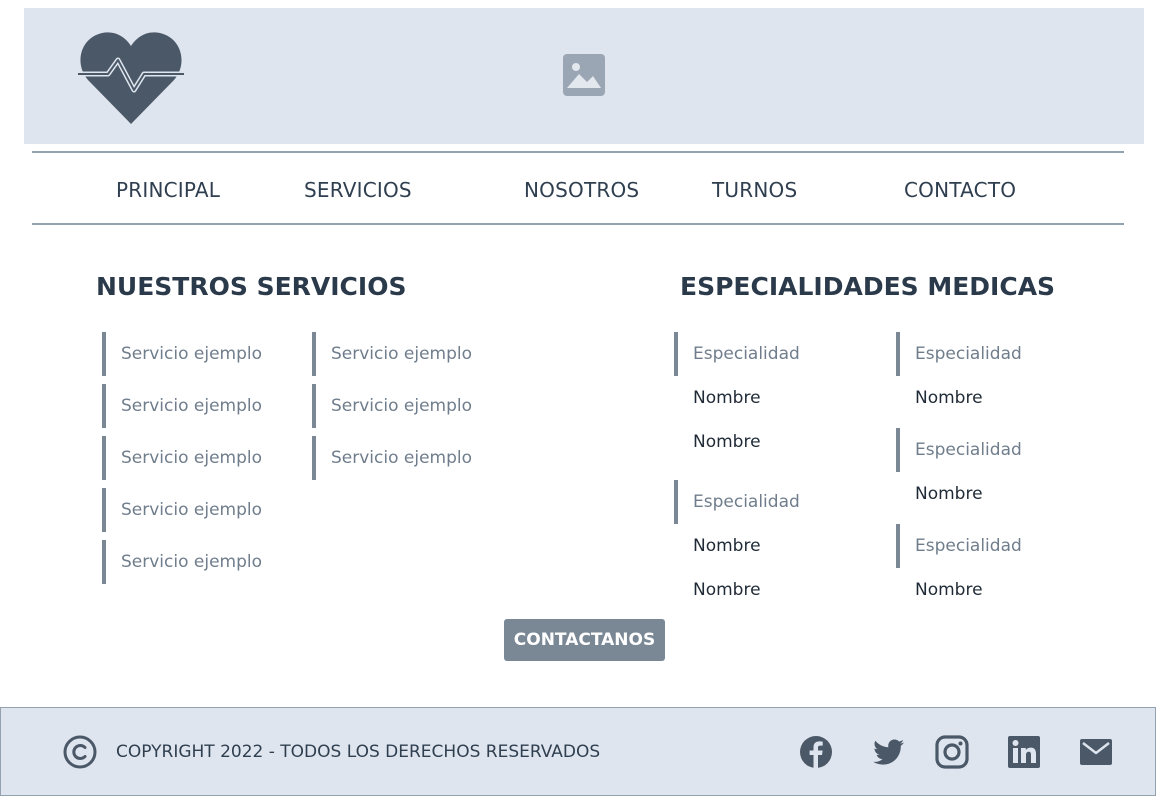 Image resolution: width=1156 pixels, height=796 pixels. What do you see at coordinates (168, 190) in the screenshot?
I see `nav-item-principal: PRINCIPAL` at bounding box center [168, 190].